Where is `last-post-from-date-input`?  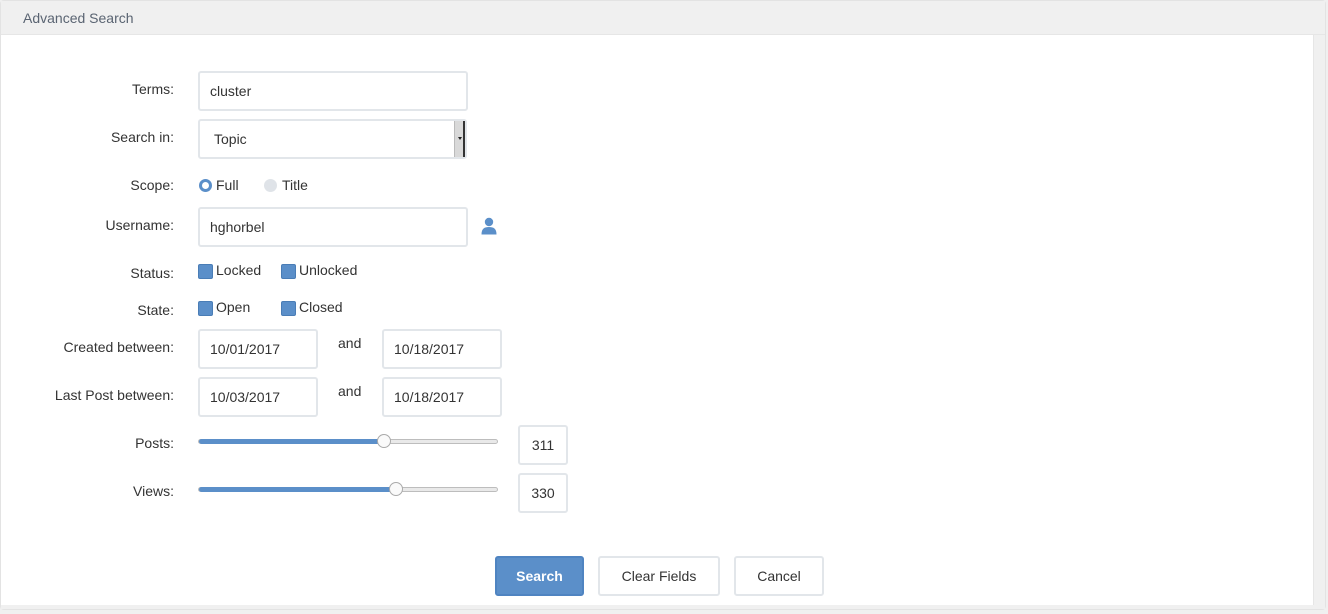 last-post-from-date-input is located at coordinates (258, 397).